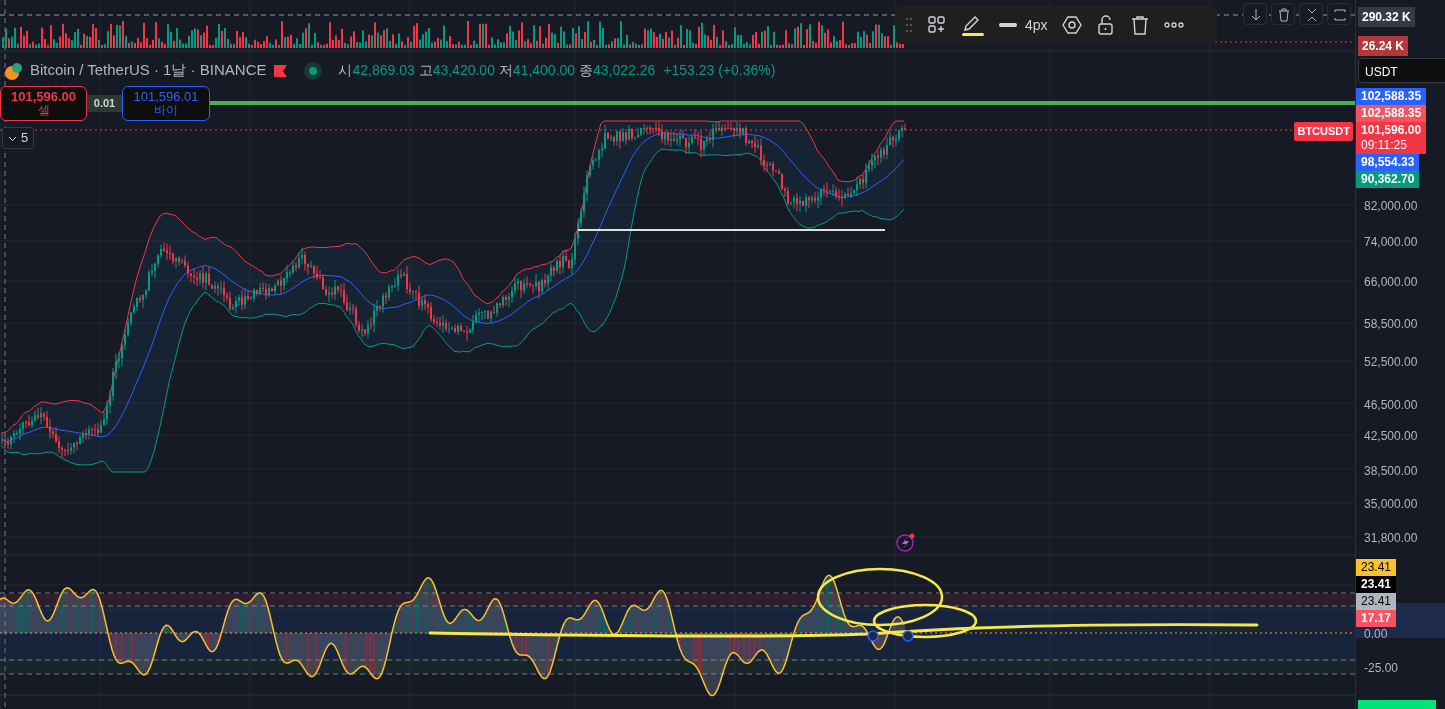 This screenshot has width=1445, height=709. I want to click on indicator-tick: 0.00, so click(1376, 634).